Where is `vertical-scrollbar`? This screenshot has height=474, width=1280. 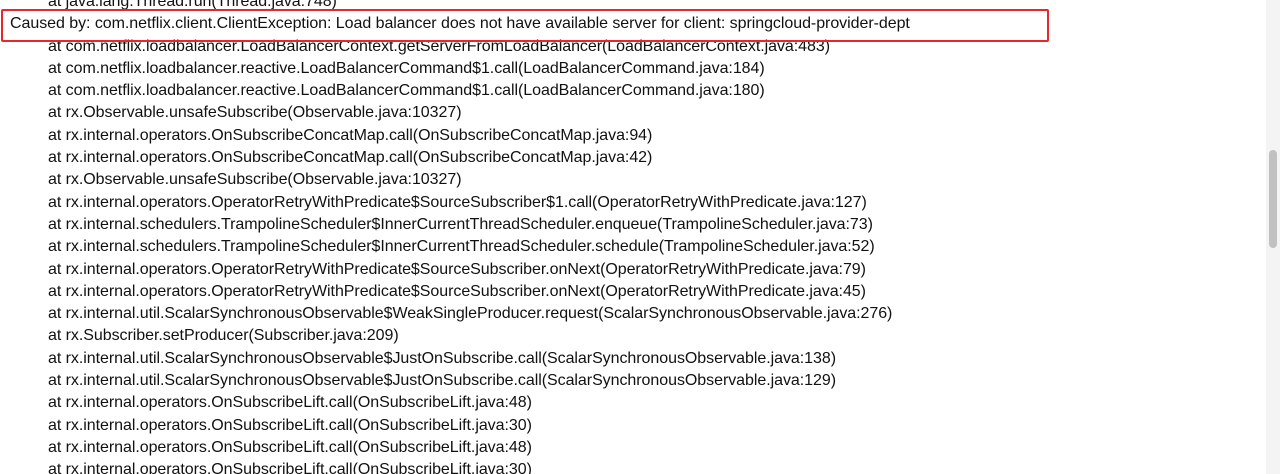
vertical-scrollbar is located at coordinates (1273, 237).